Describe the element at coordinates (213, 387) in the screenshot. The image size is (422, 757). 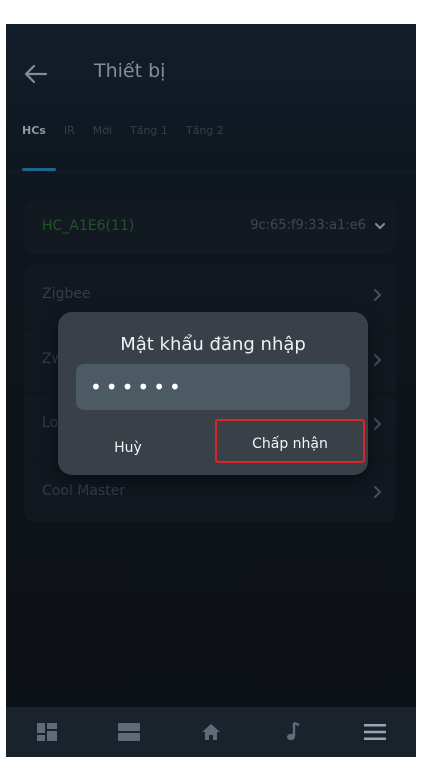
I see `password-input` at that location.